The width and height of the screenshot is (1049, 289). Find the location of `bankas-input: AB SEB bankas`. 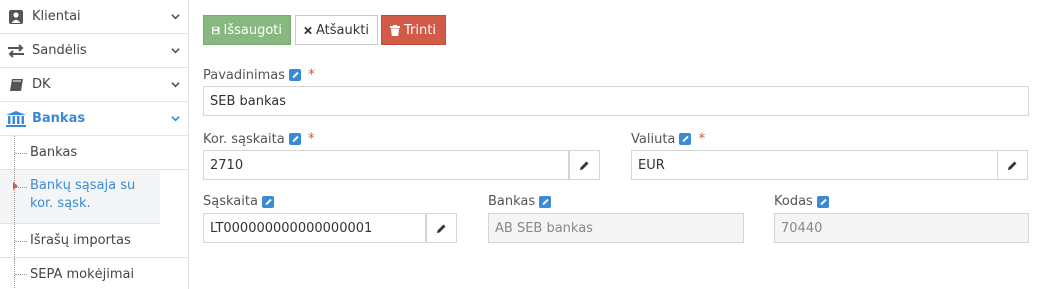

bankas-input: AB SEB bankas is located at coordinates (616, 228).